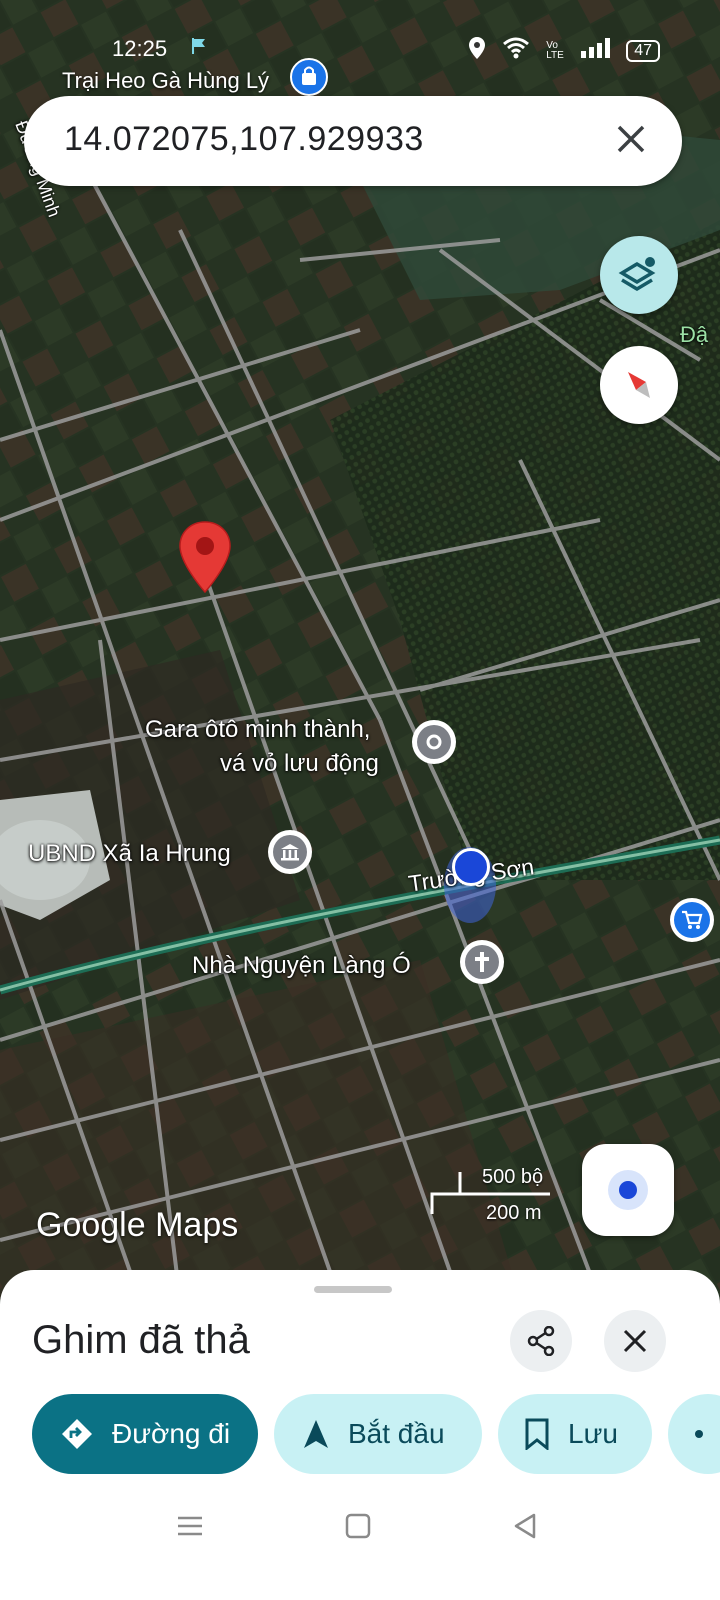 This screenshot has width=720, height=1600. I want to click on place-label-gara-line1: Gara ôtô minh thành,, so click(257, 730).